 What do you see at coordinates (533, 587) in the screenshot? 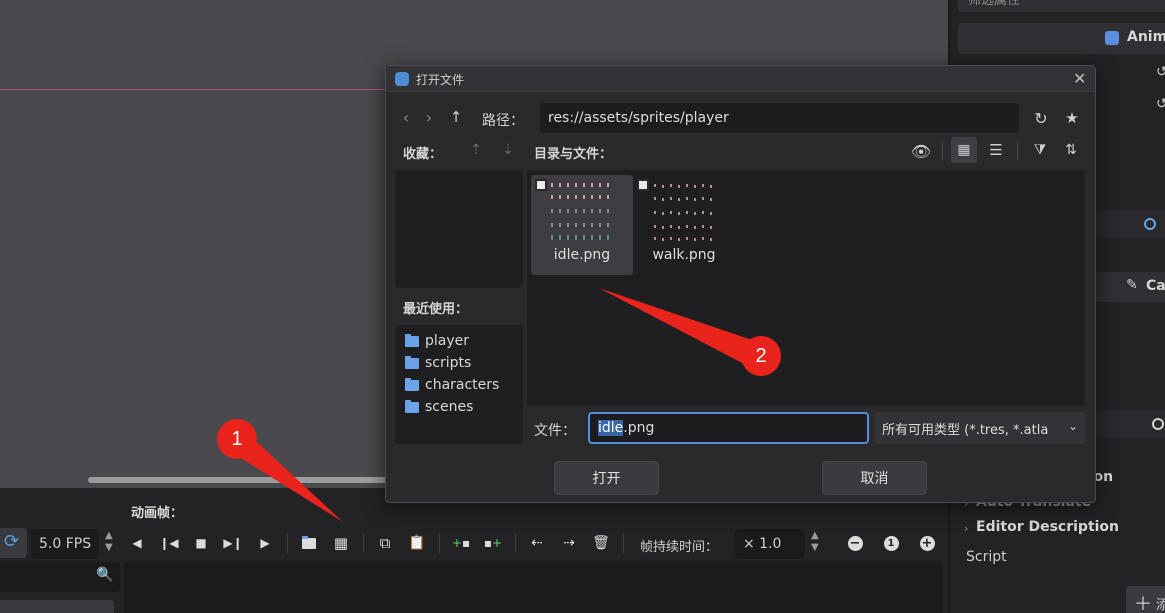
I see `frames-list-area` at bounding box center [533, 587].